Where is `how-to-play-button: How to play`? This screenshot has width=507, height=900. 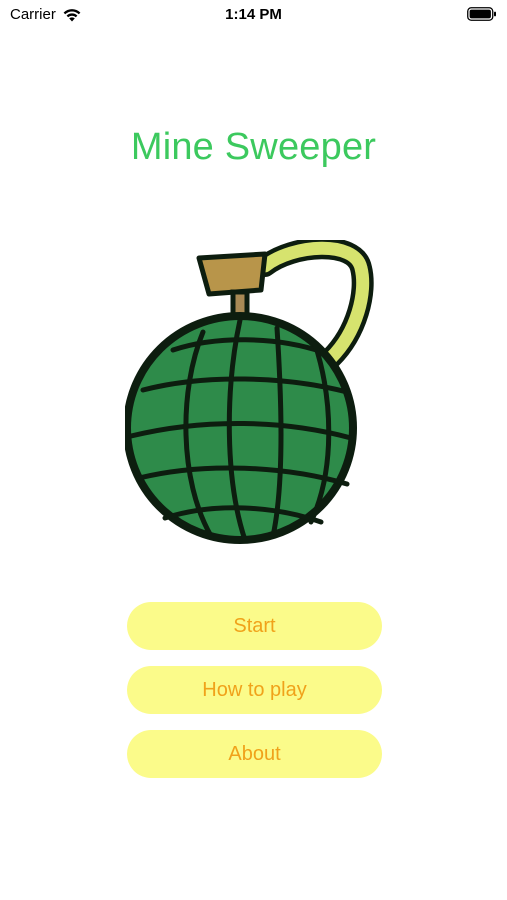
how-to-play-button: How to play is located at coordinates (254, 690).